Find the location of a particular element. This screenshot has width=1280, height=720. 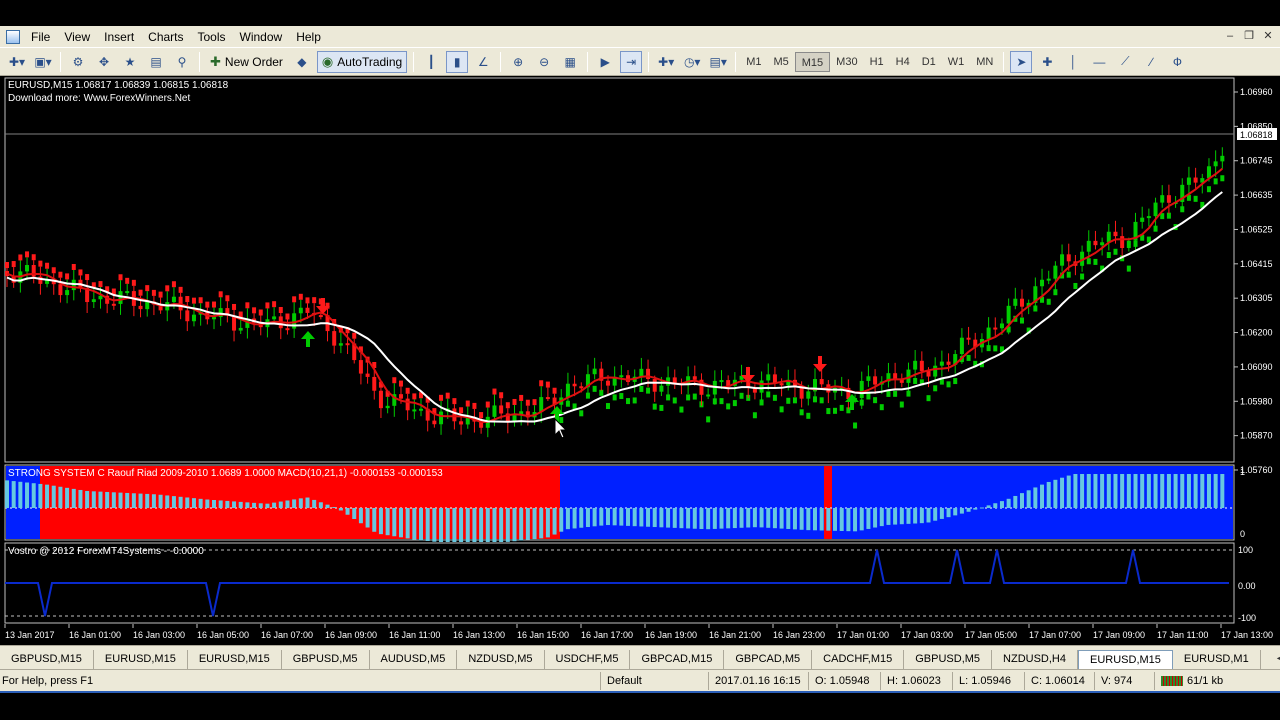

chart-tab: GBPUSD,M15 is located at coordinates (47, 659).